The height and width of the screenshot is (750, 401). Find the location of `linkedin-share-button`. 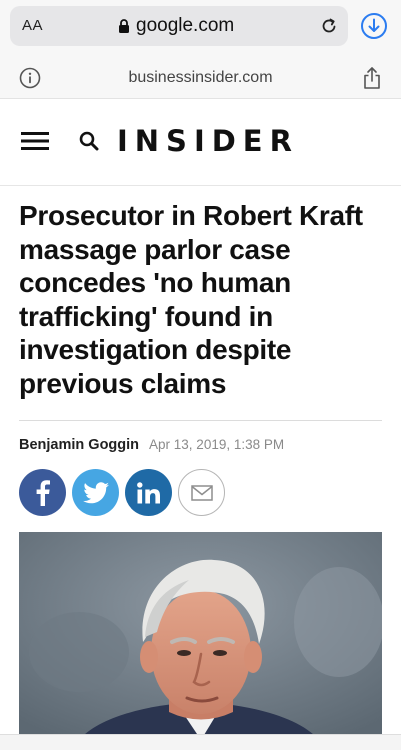

linkedin-share-button is located at coordinates (148, 492).